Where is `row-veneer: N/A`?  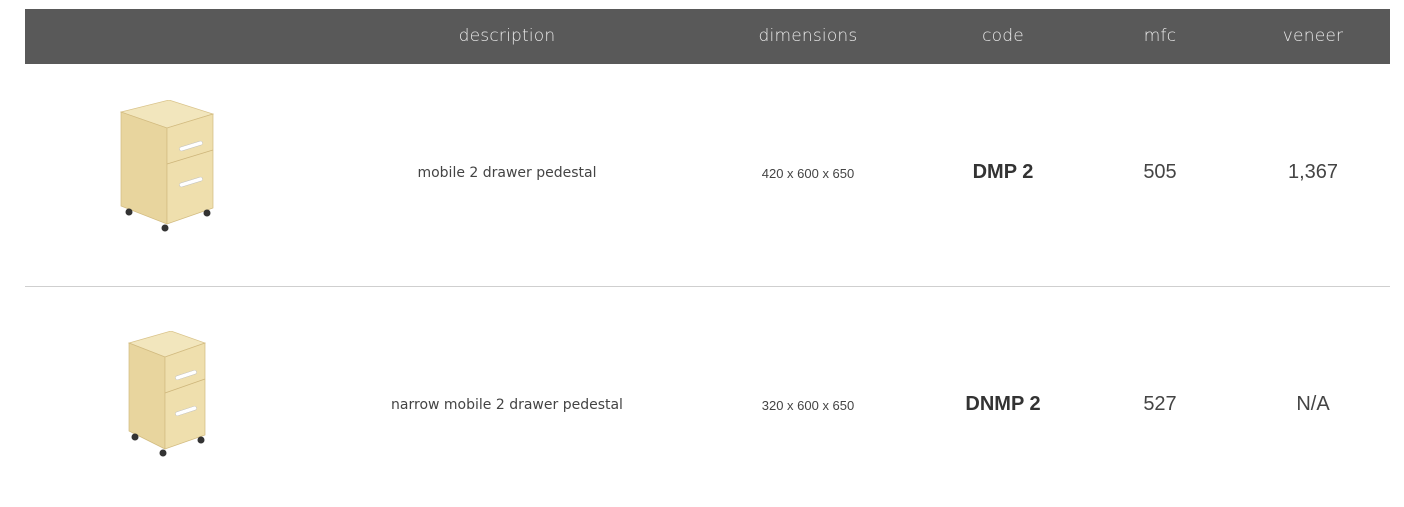 row-veneer: N/A is located at coordinates (1313, 404).